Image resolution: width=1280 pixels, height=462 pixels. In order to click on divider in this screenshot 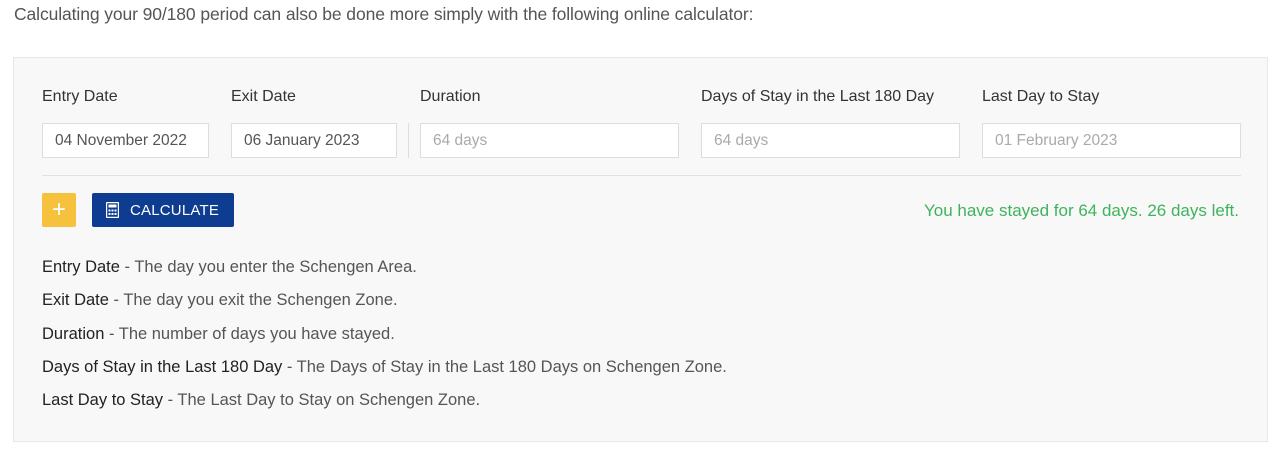, I will do `click(641, 175)`.